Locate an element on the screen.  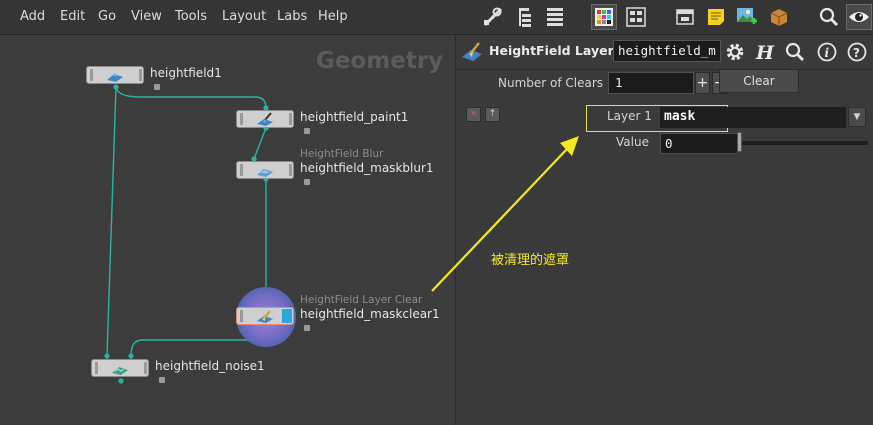
heightfield-icon is located at coordinates (115, 77).